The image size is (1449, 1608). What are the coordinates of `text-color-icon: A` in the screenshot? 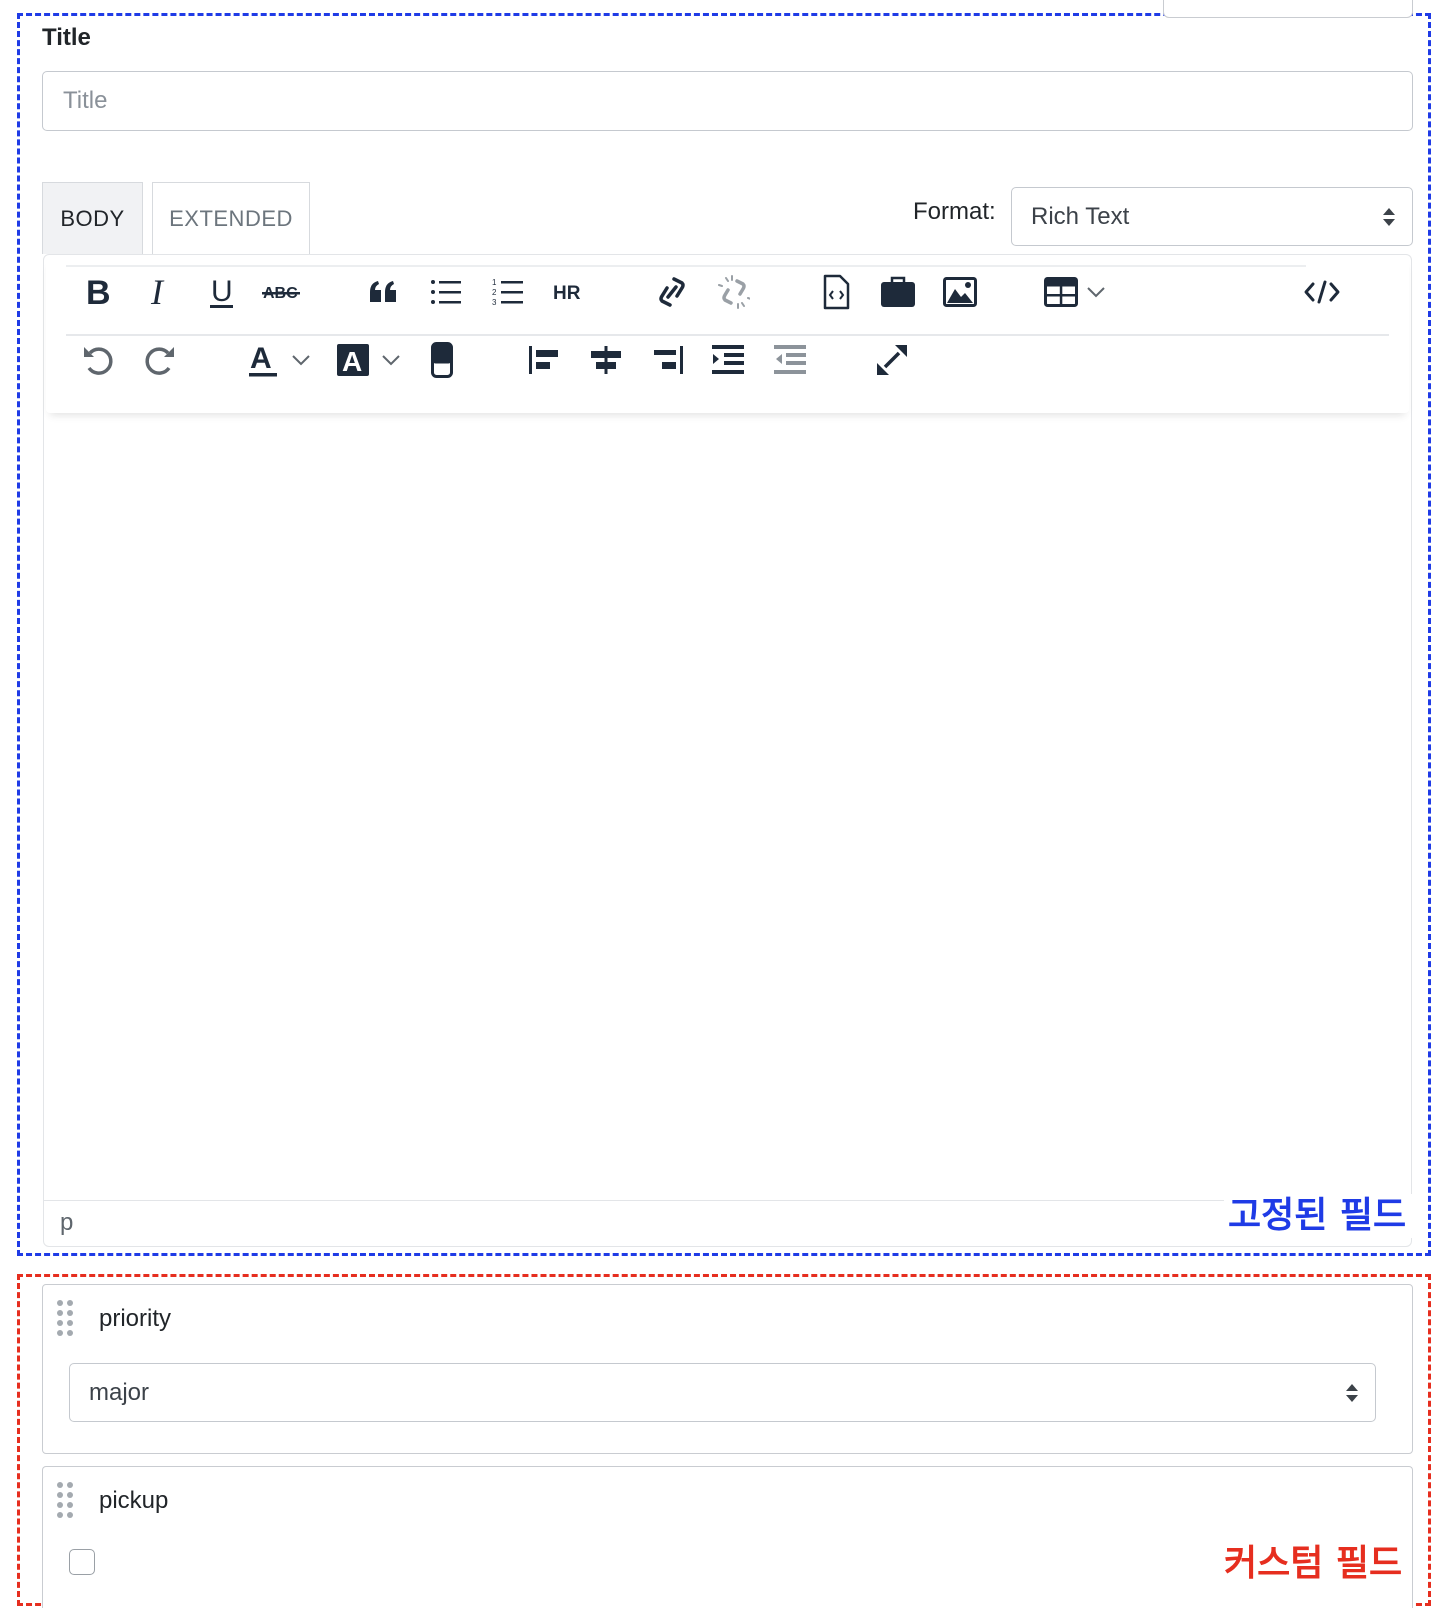 It's located at (263, 359).